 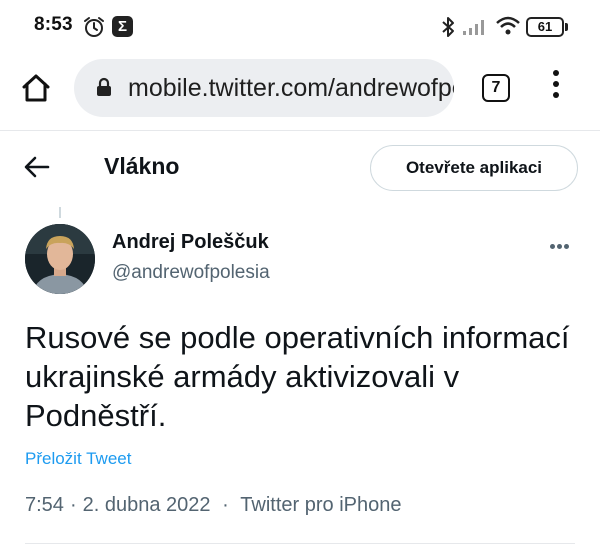 What do you see at coordinates (556, 87) in the screenshot?
I see `more-vertical-icon` at bounding box center [556, 87].